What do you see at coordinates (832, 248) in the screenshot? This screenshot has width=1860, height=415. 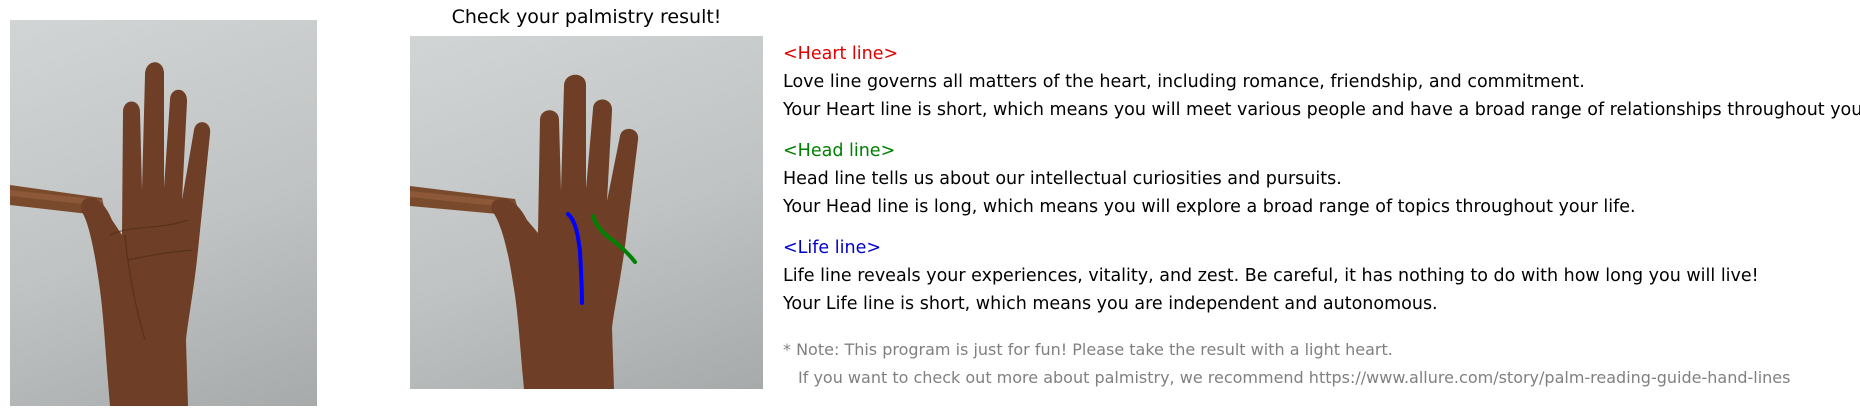 I see `life-line-header: <Life line>` at bounding box center [832, 248].